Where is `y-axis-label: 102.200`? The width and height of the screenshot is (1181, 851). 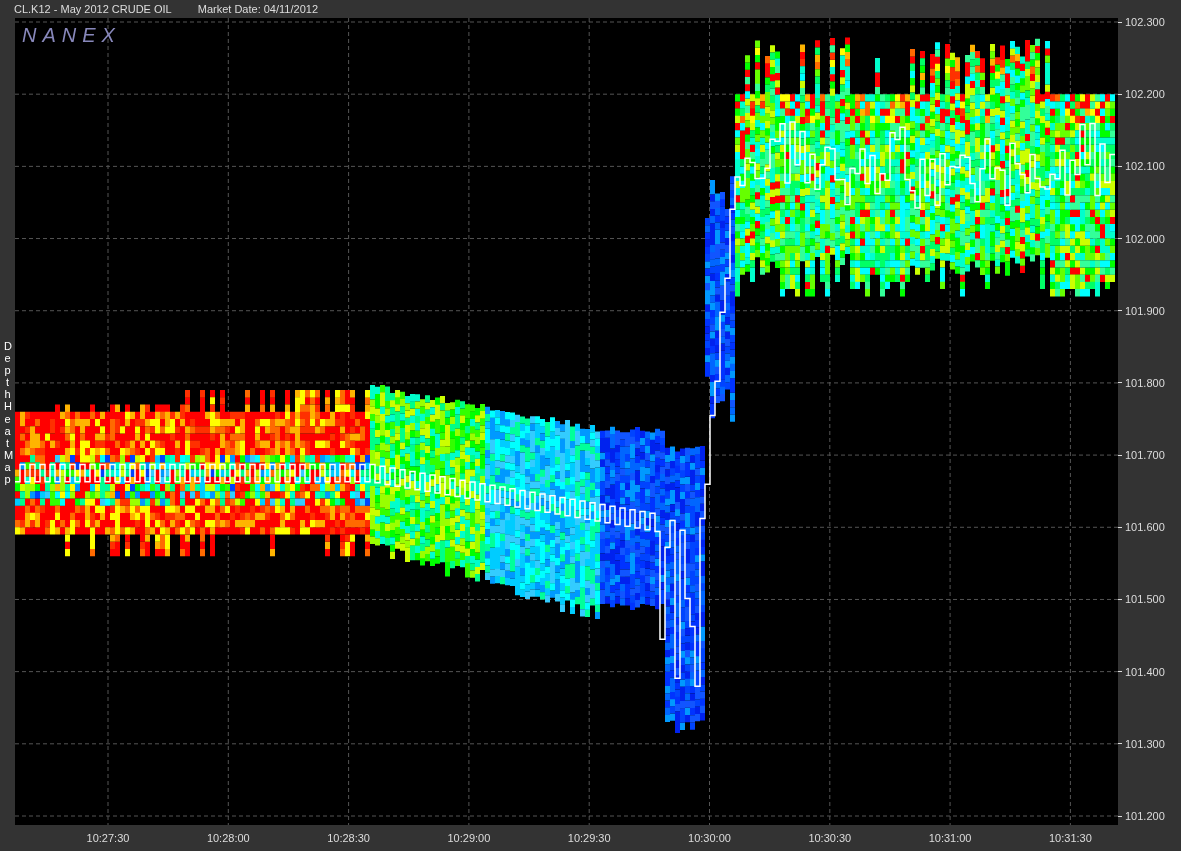
y-axis-label: 102.200 is located at coordinates (1145, 94).